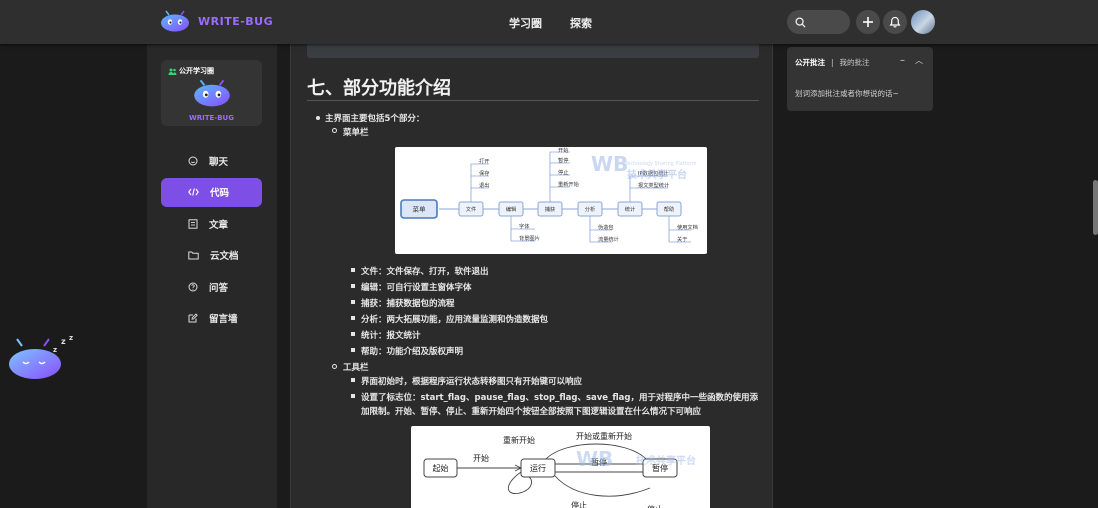 The height and width of the screenshot is (508, 1098). I want to click on plus-icon, so click(868, 22).